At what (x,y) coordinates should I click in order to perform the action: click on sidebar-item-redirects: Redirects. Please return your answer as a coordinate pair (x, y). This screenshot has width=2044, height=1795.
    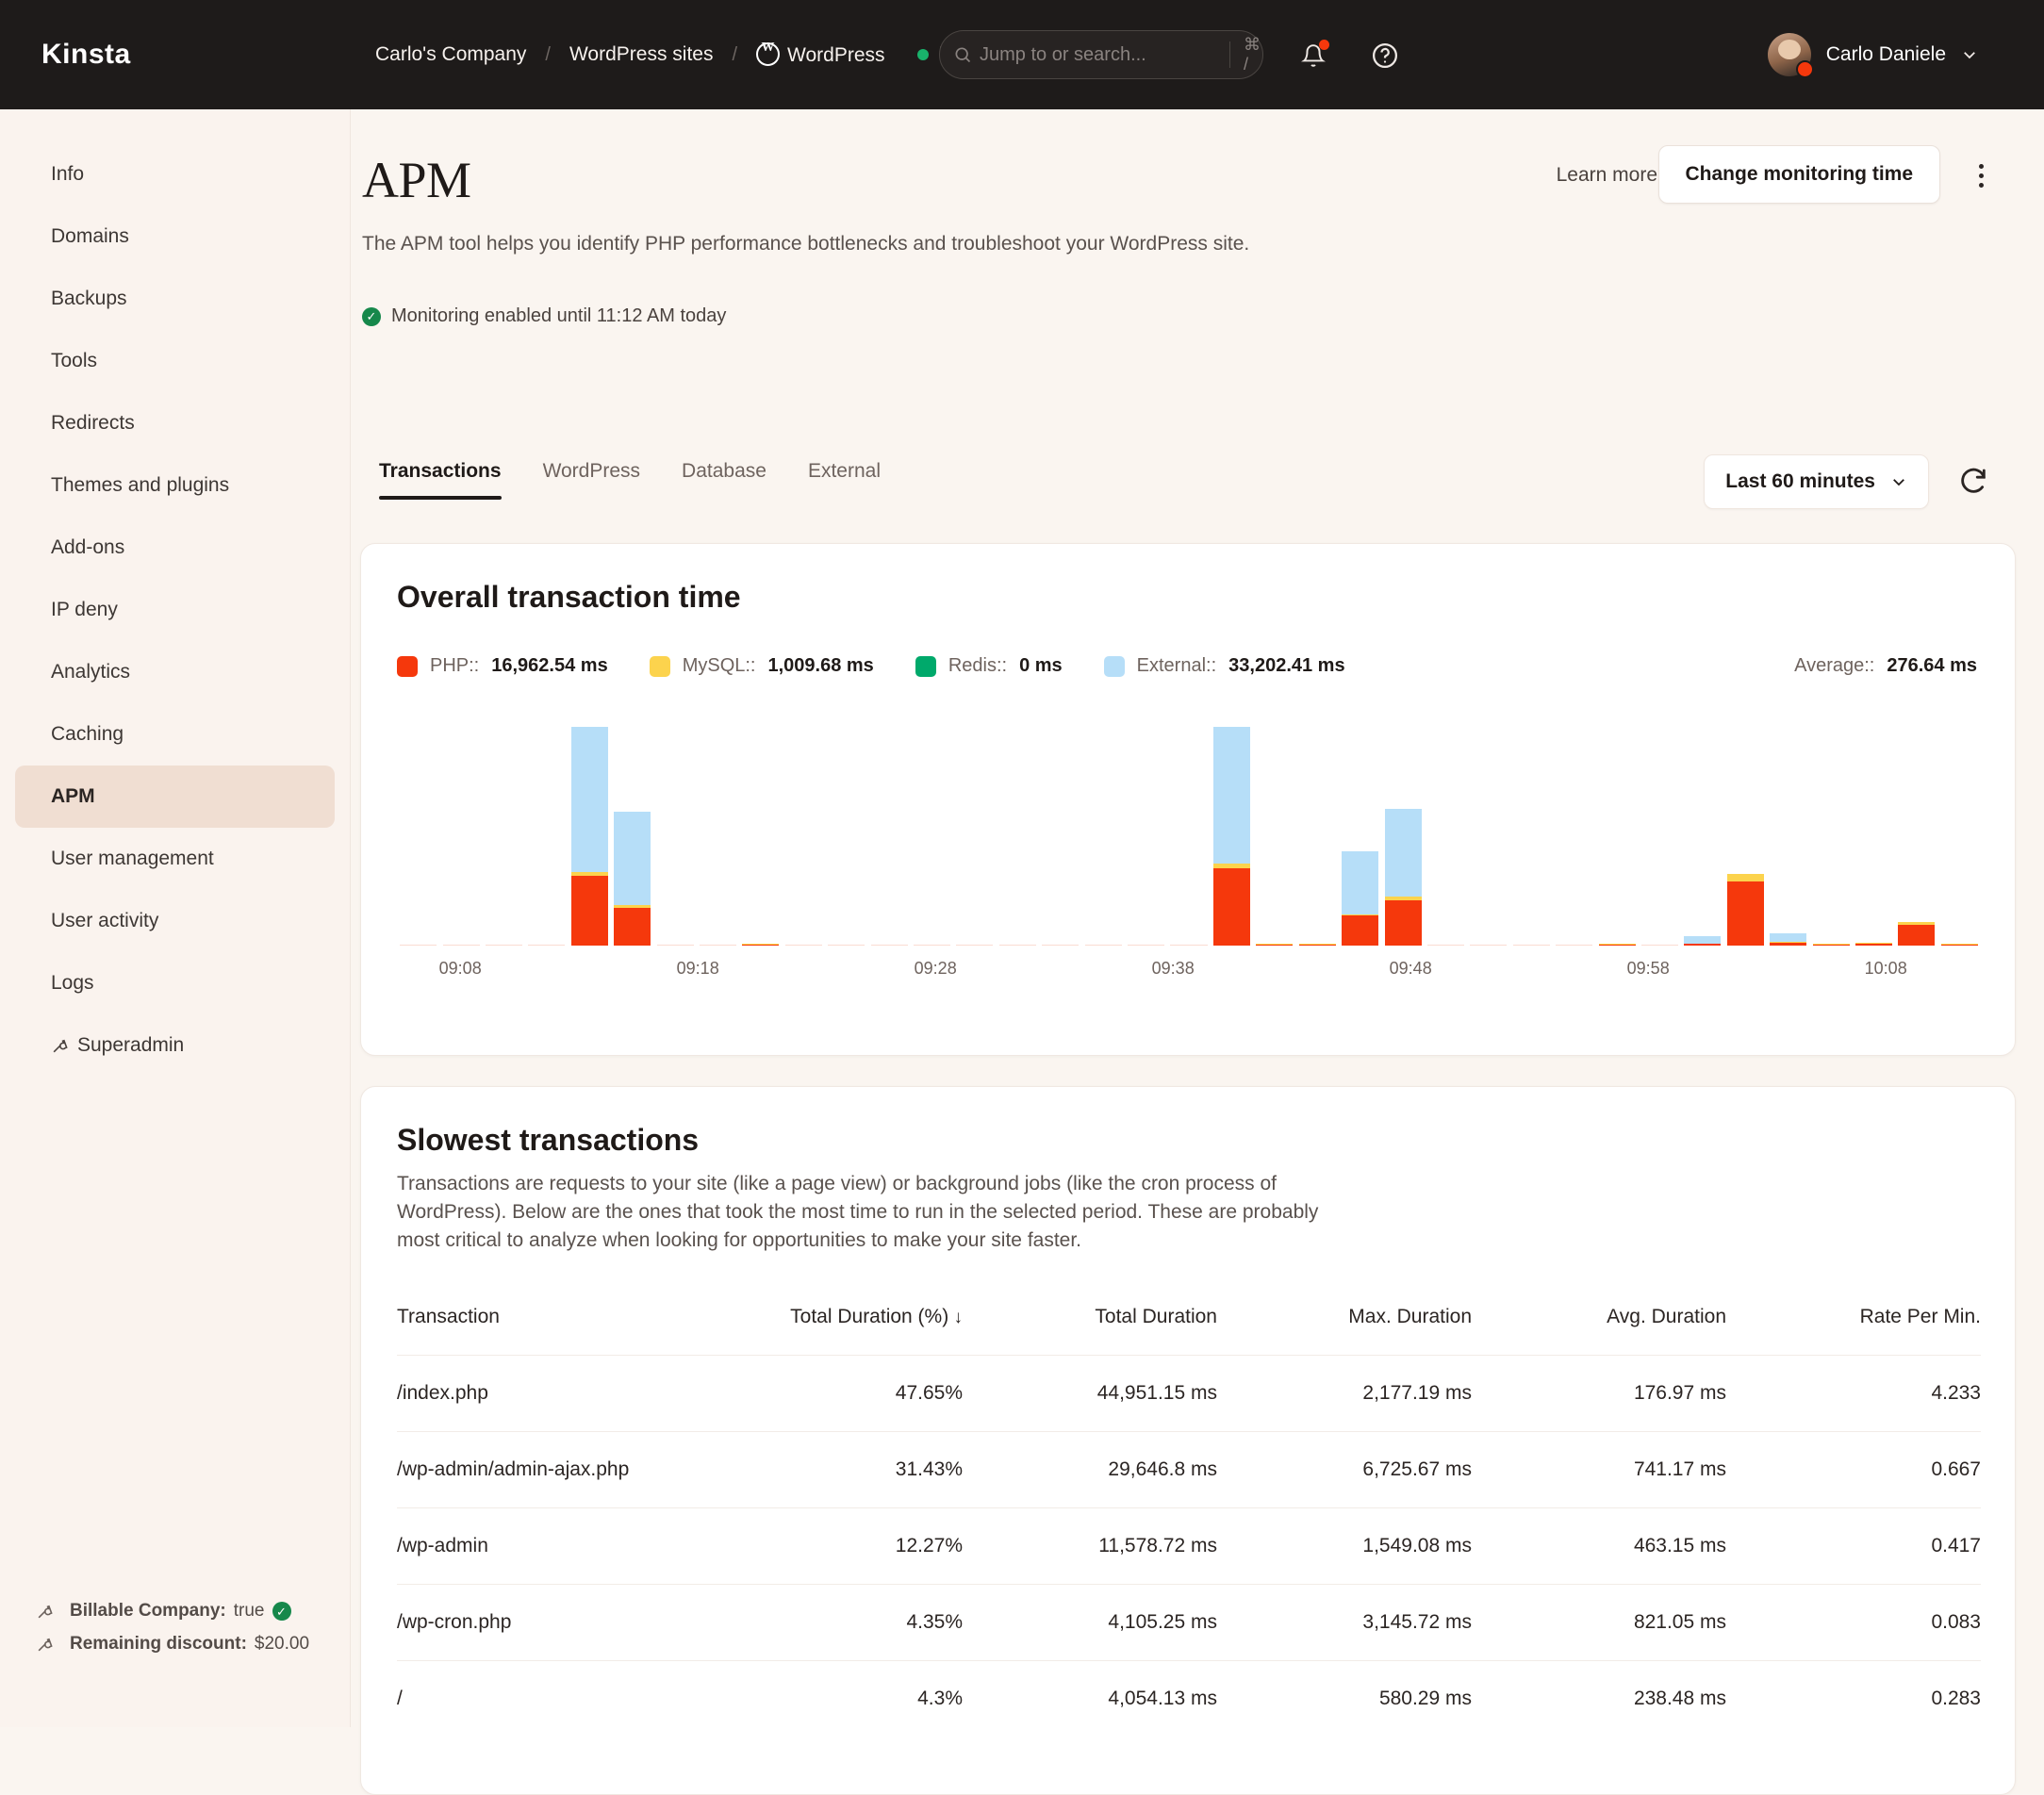
    Looking at the image, I should click on (175, 423).